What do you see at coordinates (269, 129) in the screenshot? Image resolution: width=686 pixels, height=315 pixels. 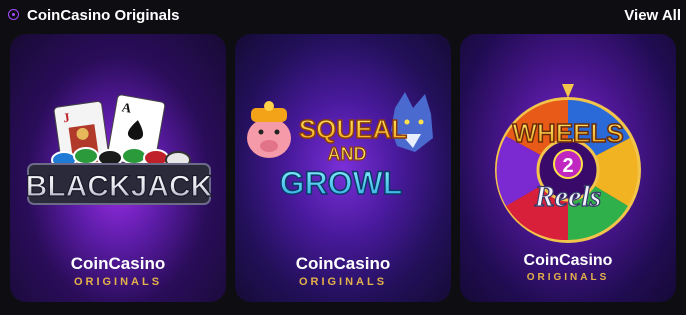 I see `pig-character-icon` at bounding box center [269, 129].